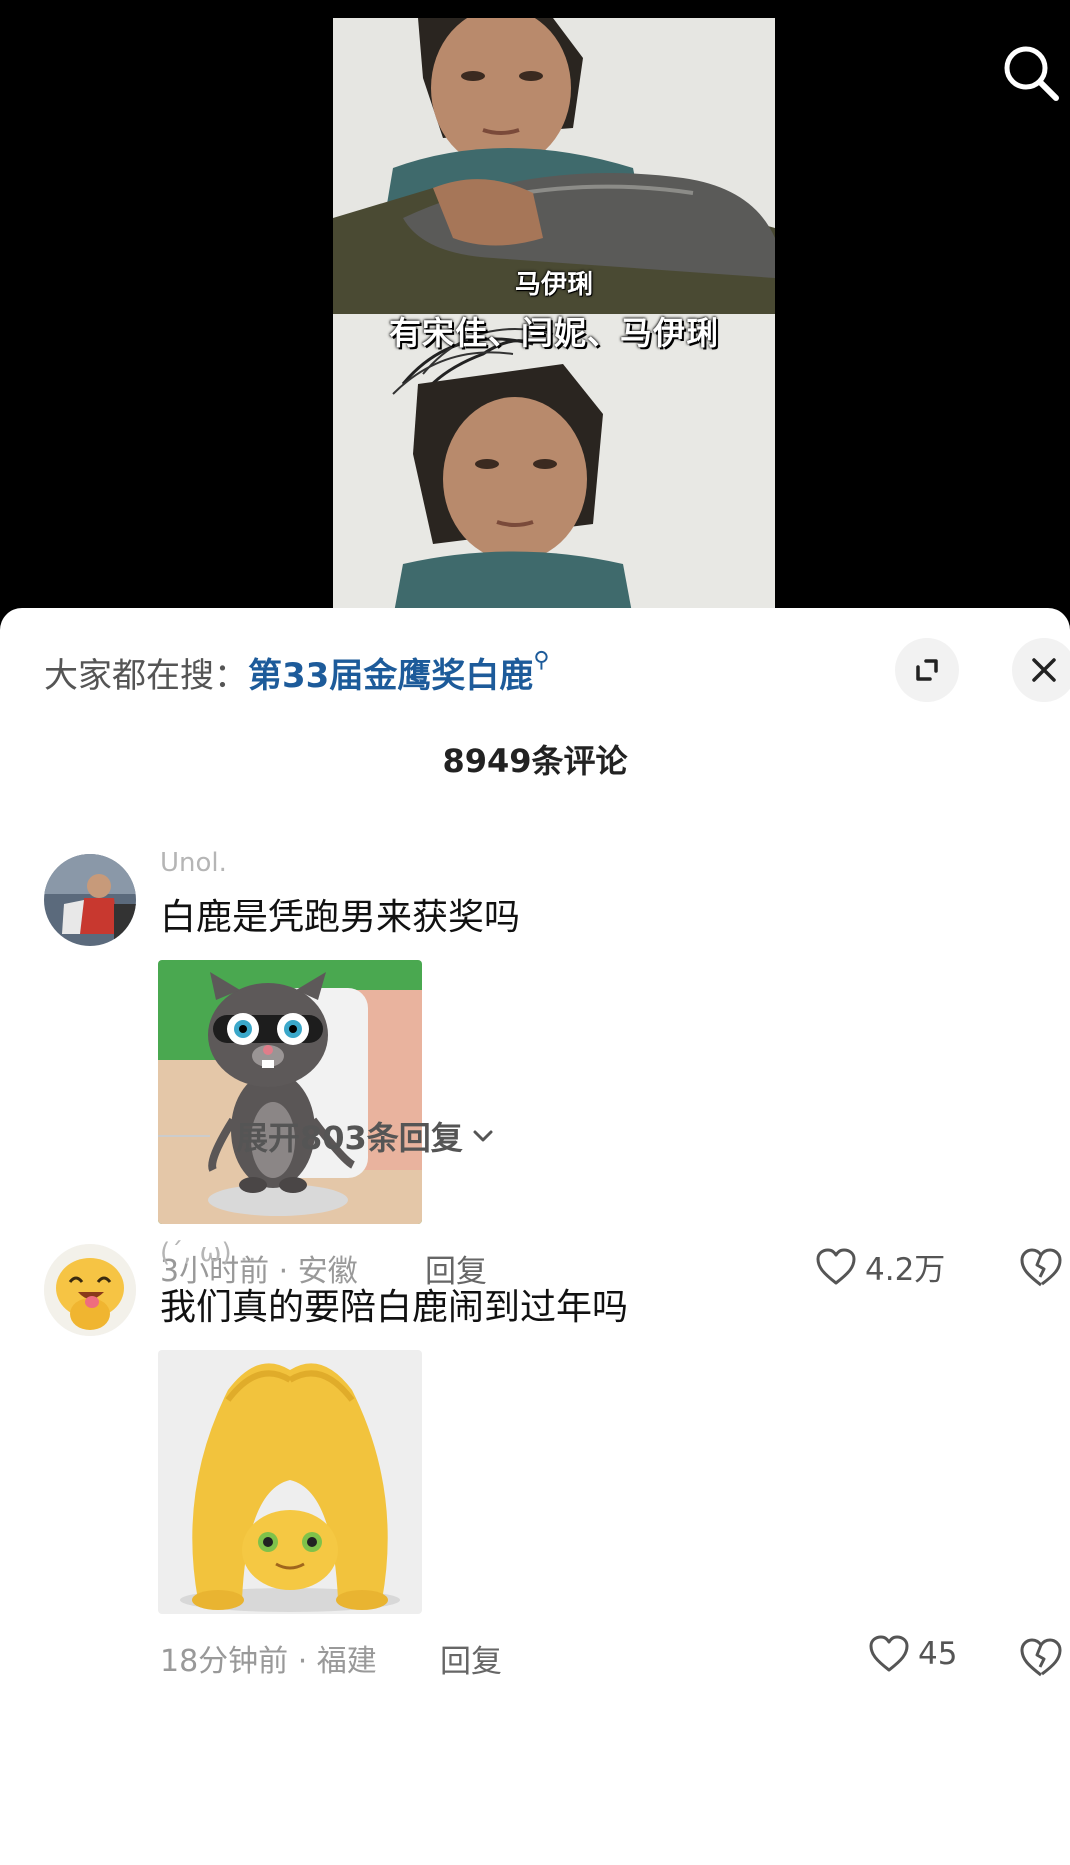 This screenshot has height=1865, width=1070. Describe the element at coordinates (889, 1653) in the screenshot. I see `heart-icon` at that location.